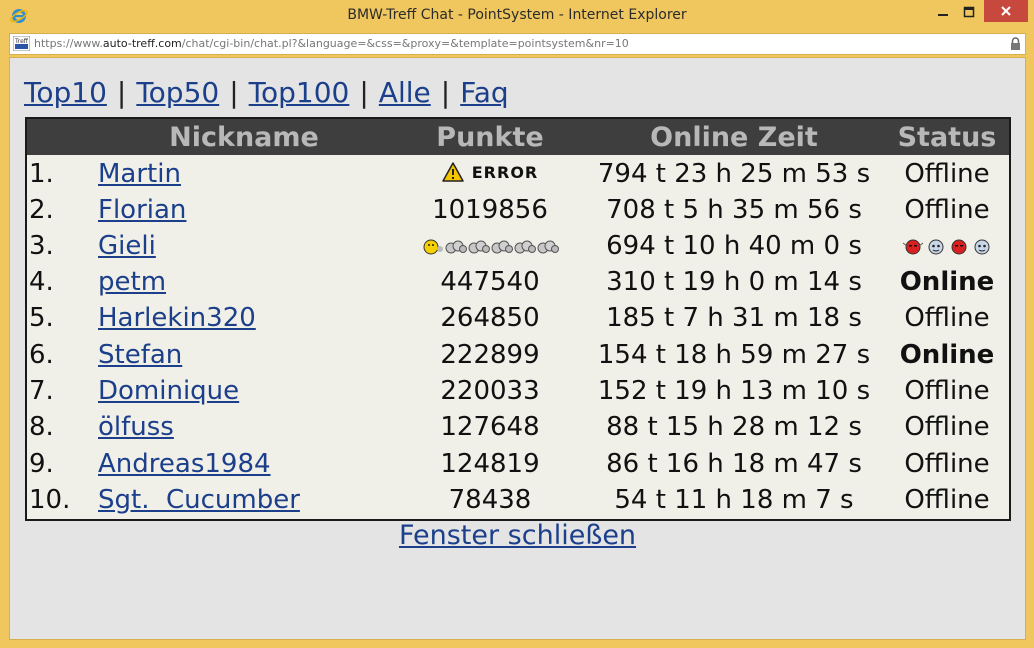  Describe the element at coordinates (490, 318) in the screenshot. I see `points-cell: 264850` at that location.